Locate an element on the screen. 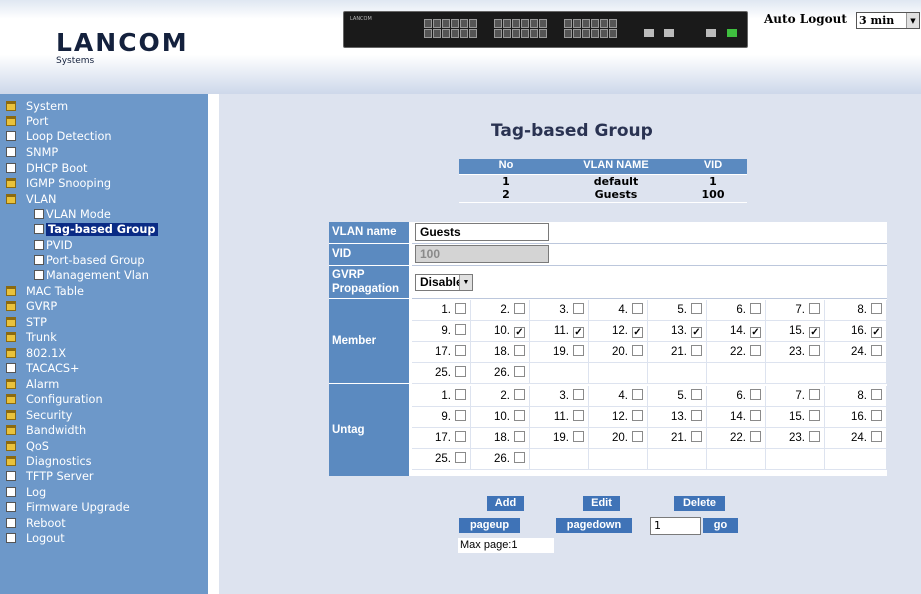  member-port-19-checkbox is located at coordinates (578, 350).